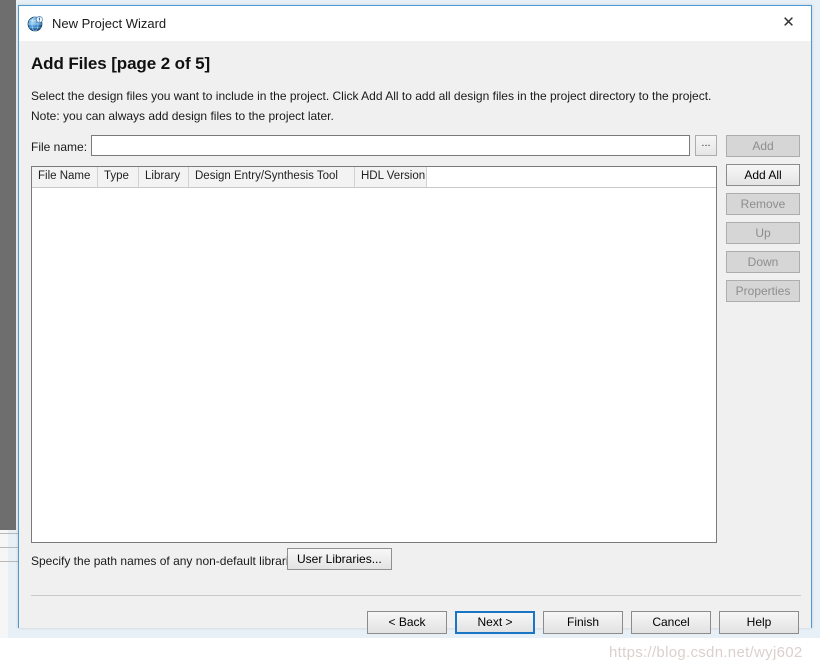  I want to click on column-header-design-entry-synthesis-tool: Design Entry/Synthesis Tool, so click(272, 177).